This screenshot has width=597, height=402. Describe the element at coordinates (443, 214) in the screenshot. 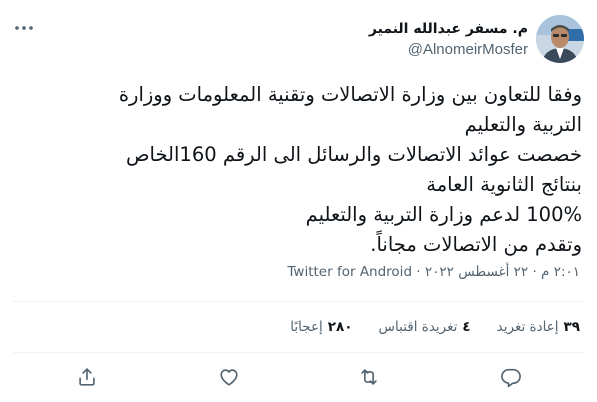

I see `tweet-line: 100% لدعم وزارة التربية والتعليم` at that location.